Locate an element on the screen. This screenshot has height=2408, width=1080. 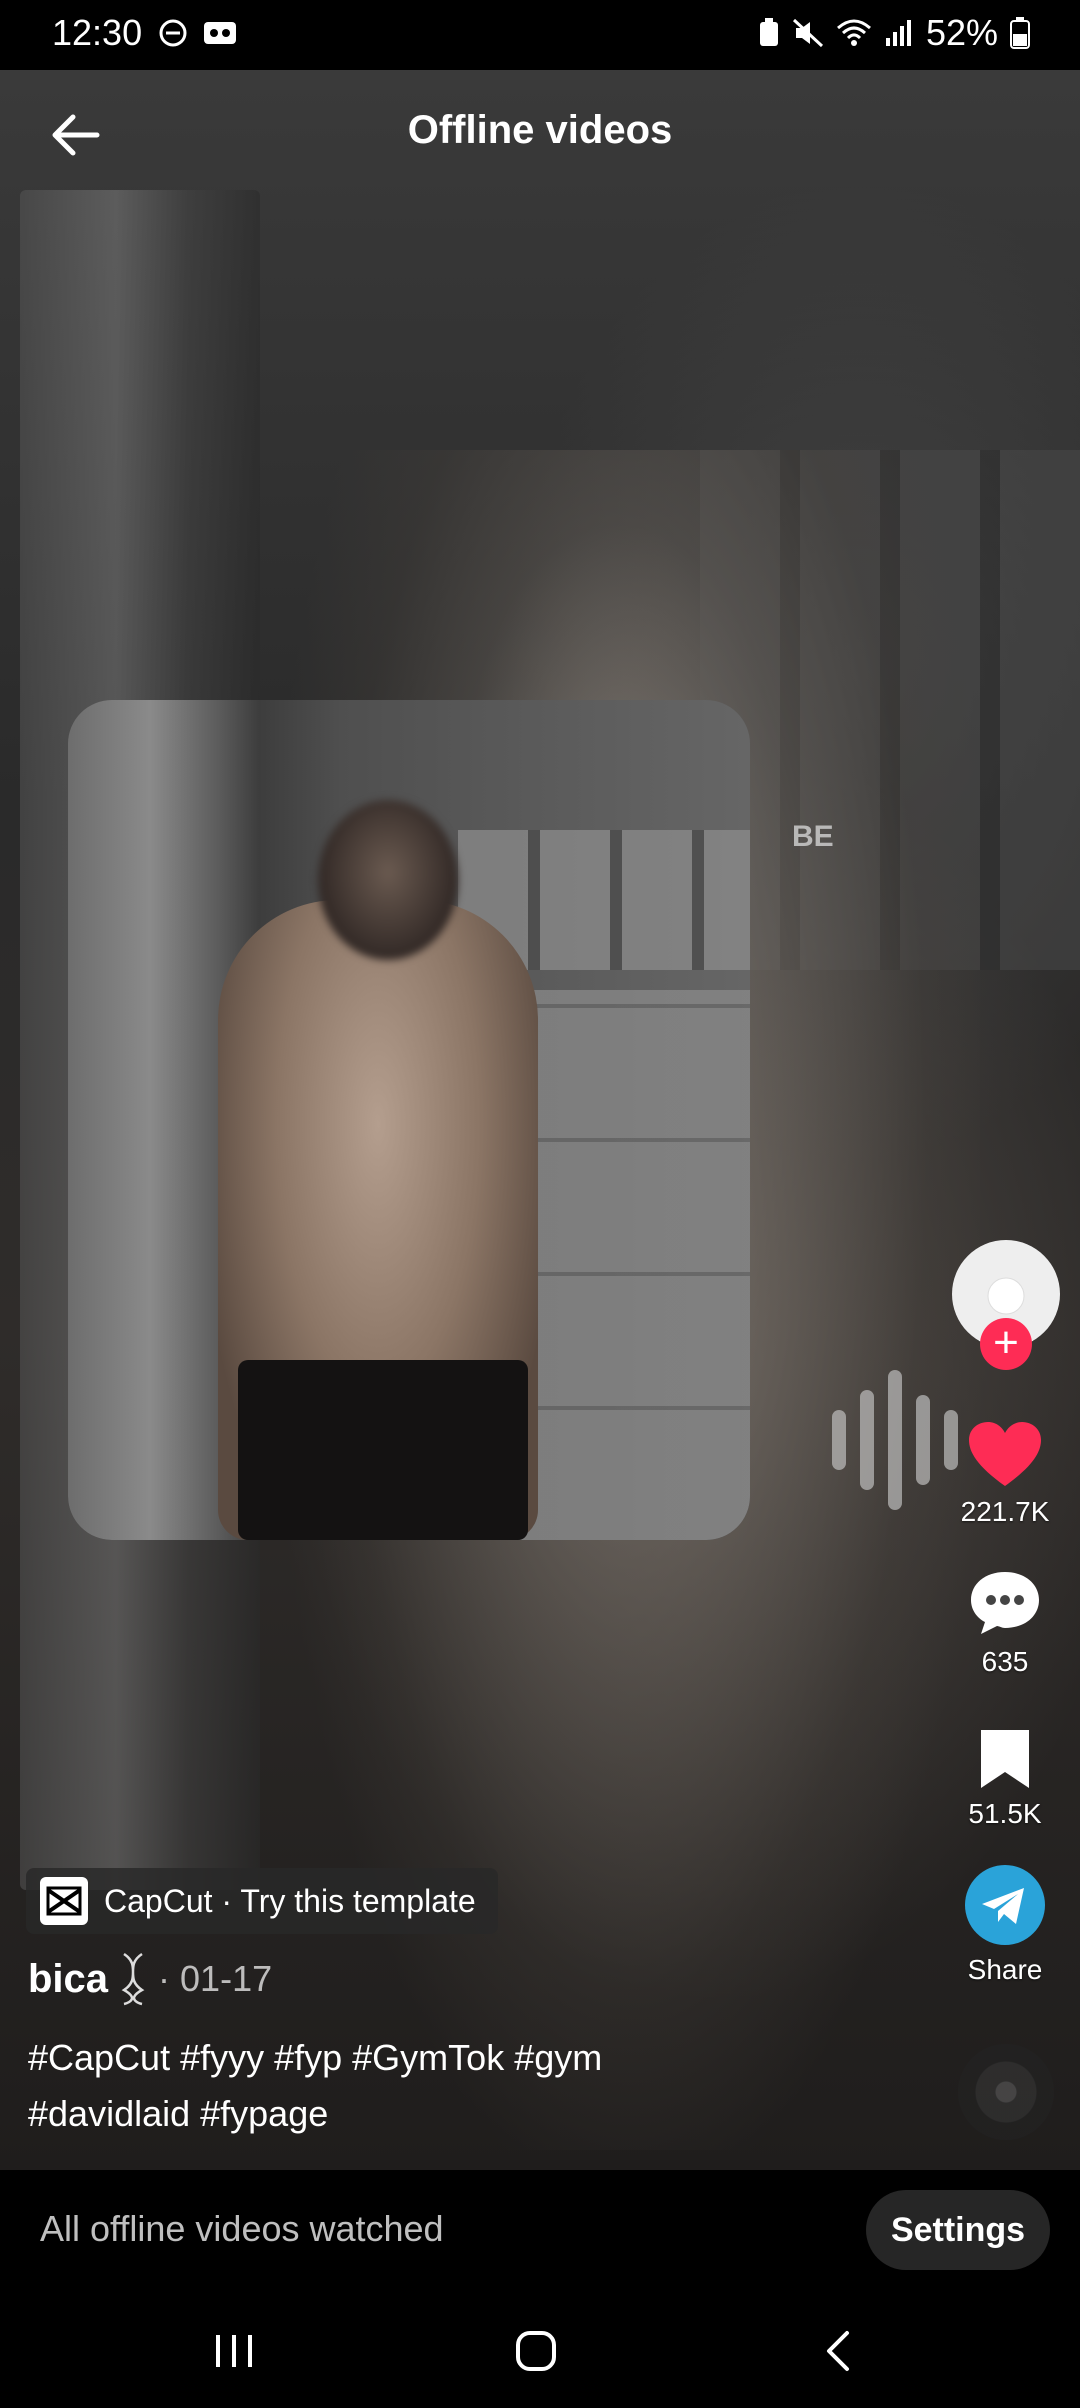
comment-count: 635 is located at coordinates (1005, 1661).